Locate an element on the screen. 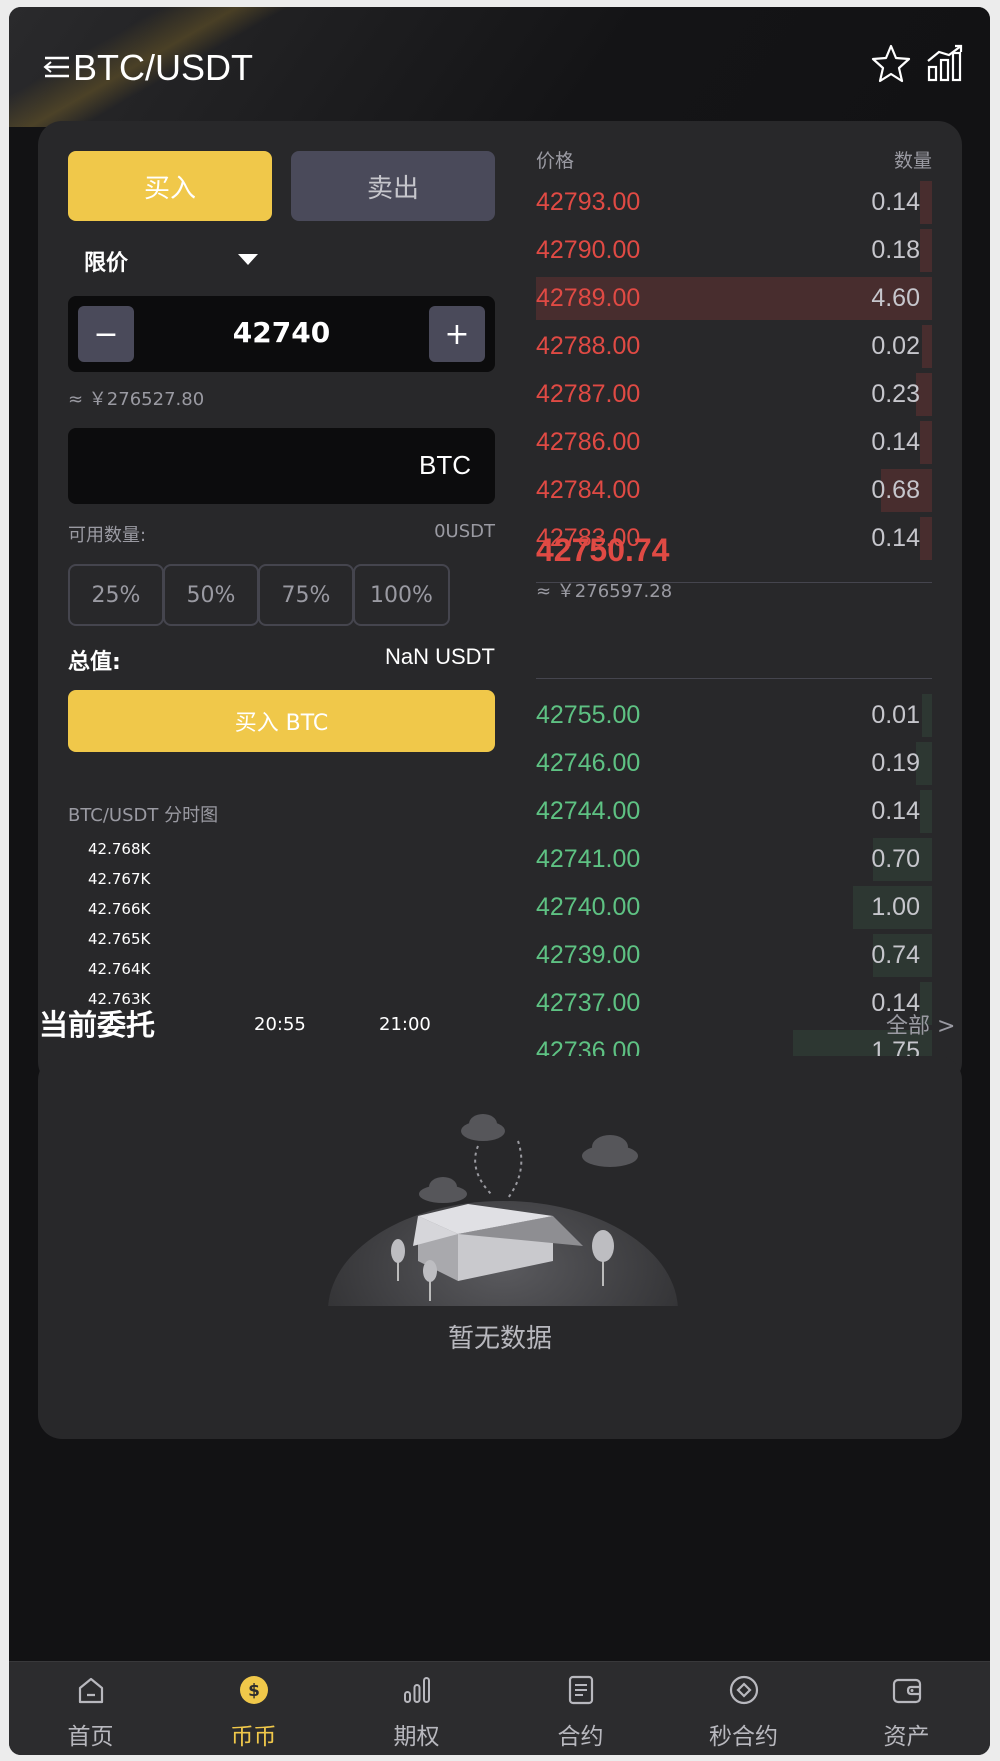  tab-spot: $ 币币 is located at coordinates (253, 1708).